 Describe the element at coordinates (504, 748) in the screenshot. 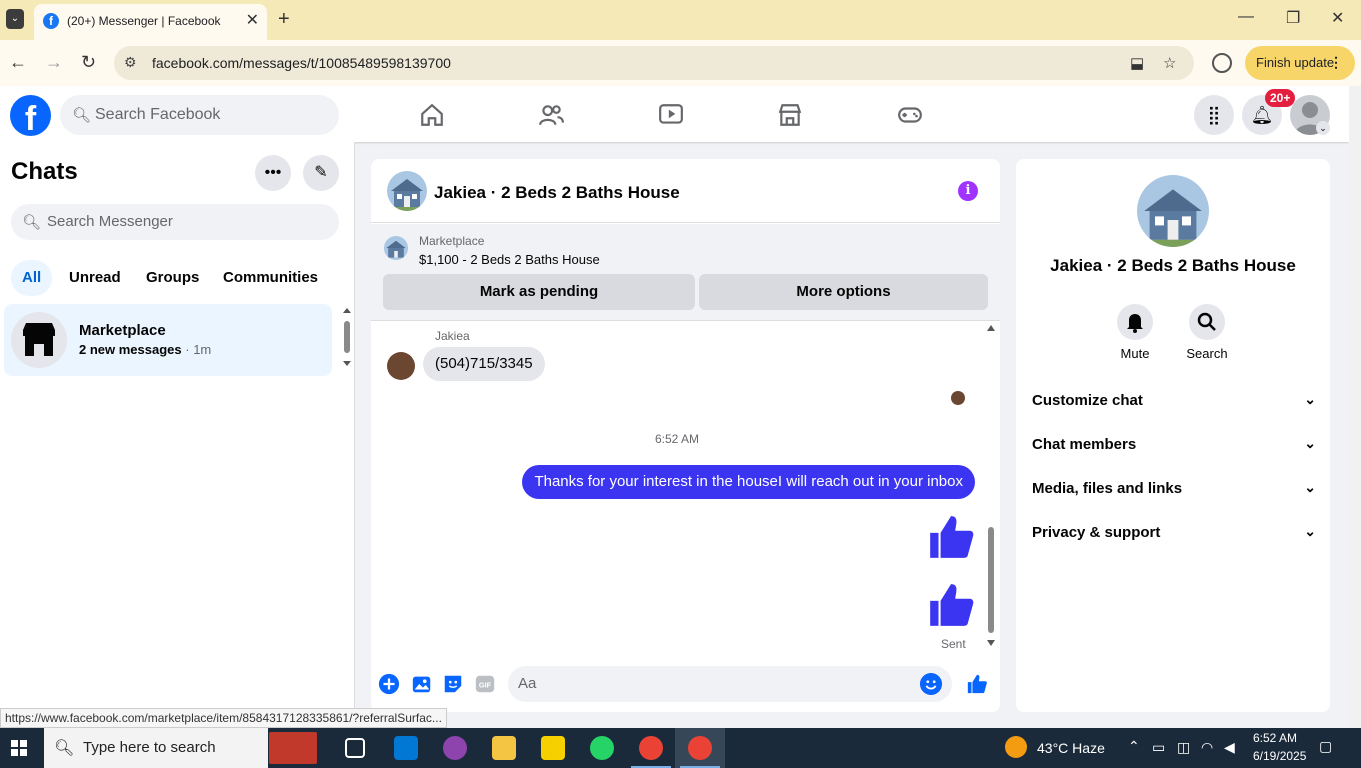

I see `file-explorer-icon` at that location.